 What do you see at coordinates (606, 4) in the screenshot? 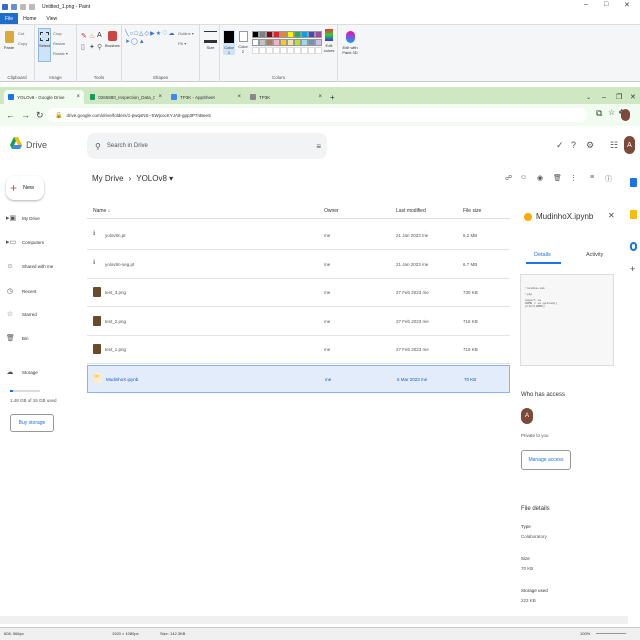
I see `maximize-icon: □` at bounding box center [606, 4].